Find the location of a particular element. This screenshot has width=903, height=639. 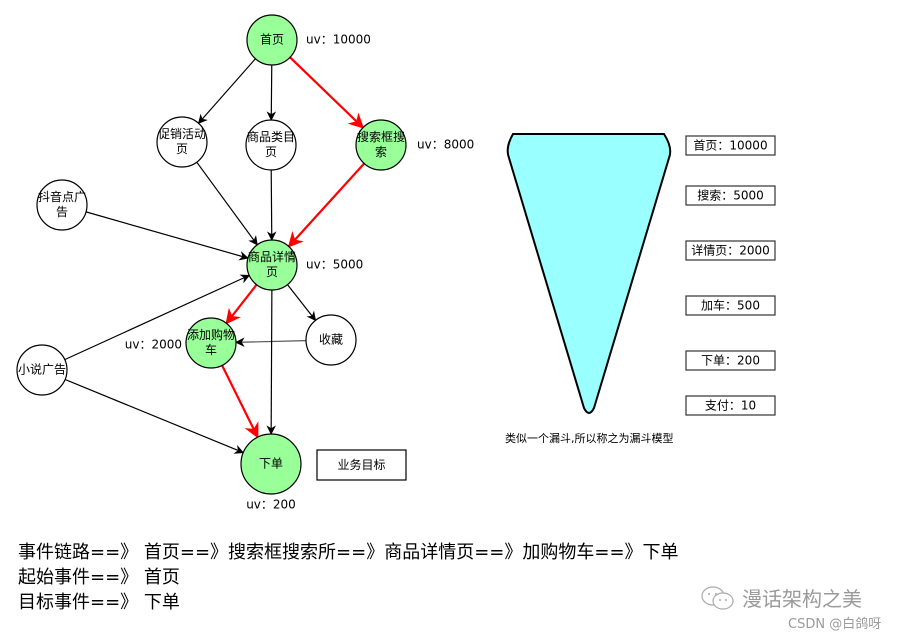

node-label: 商品类目 is located at coordinates (271, 136).